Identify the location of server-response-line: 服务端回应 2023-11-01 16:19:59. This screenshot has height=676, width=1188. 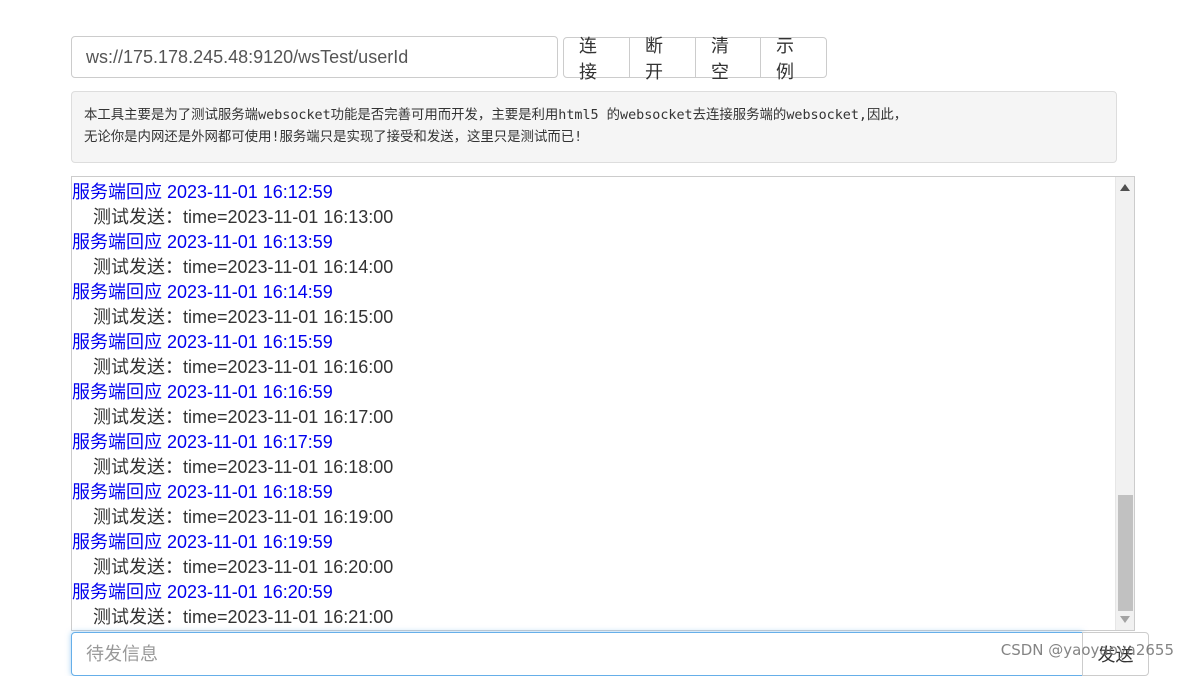
(202, 542).